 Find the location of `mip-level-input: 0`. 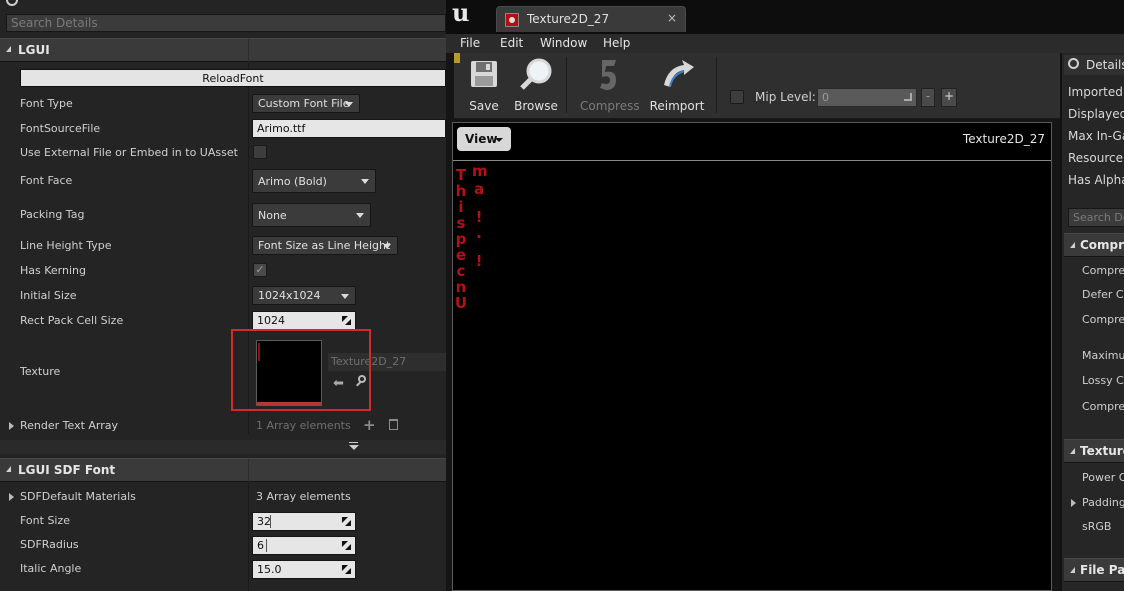

mip-level-input: 0 is located at coordinates (867, 97).